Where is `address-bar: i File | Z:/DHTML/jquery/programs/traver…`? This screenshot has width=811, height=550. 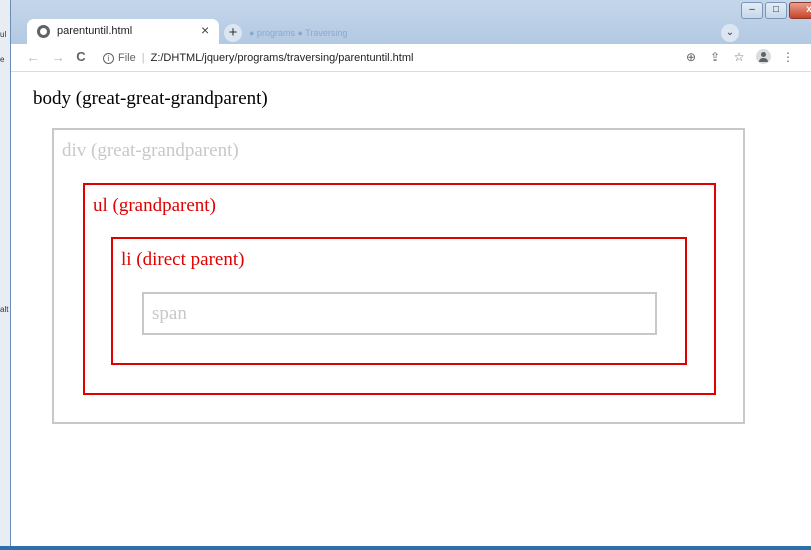
address-bar: i File | Z:/DHTML/jquery/programs/traver… is located at coordinates (263, 58).